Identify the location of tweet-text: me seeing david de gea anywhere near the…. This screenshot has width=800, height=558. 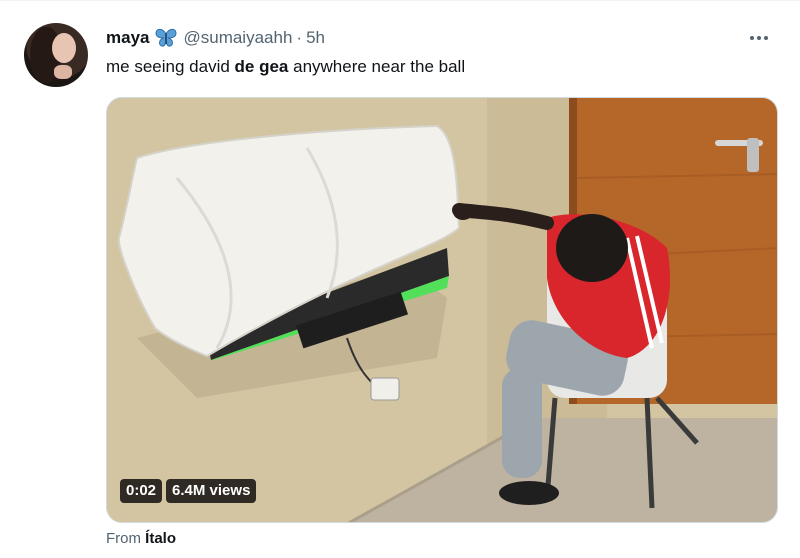
(285, 67).